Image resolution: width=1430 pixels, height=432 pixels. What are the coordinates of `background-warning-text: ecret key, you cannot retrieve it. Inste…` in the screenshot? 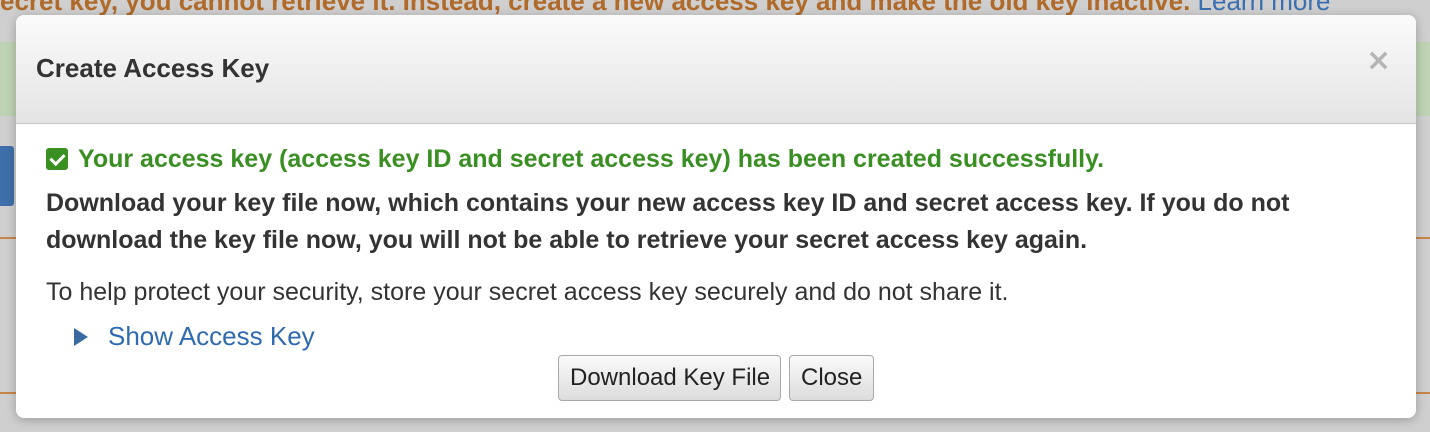 It's located at (715, 8).